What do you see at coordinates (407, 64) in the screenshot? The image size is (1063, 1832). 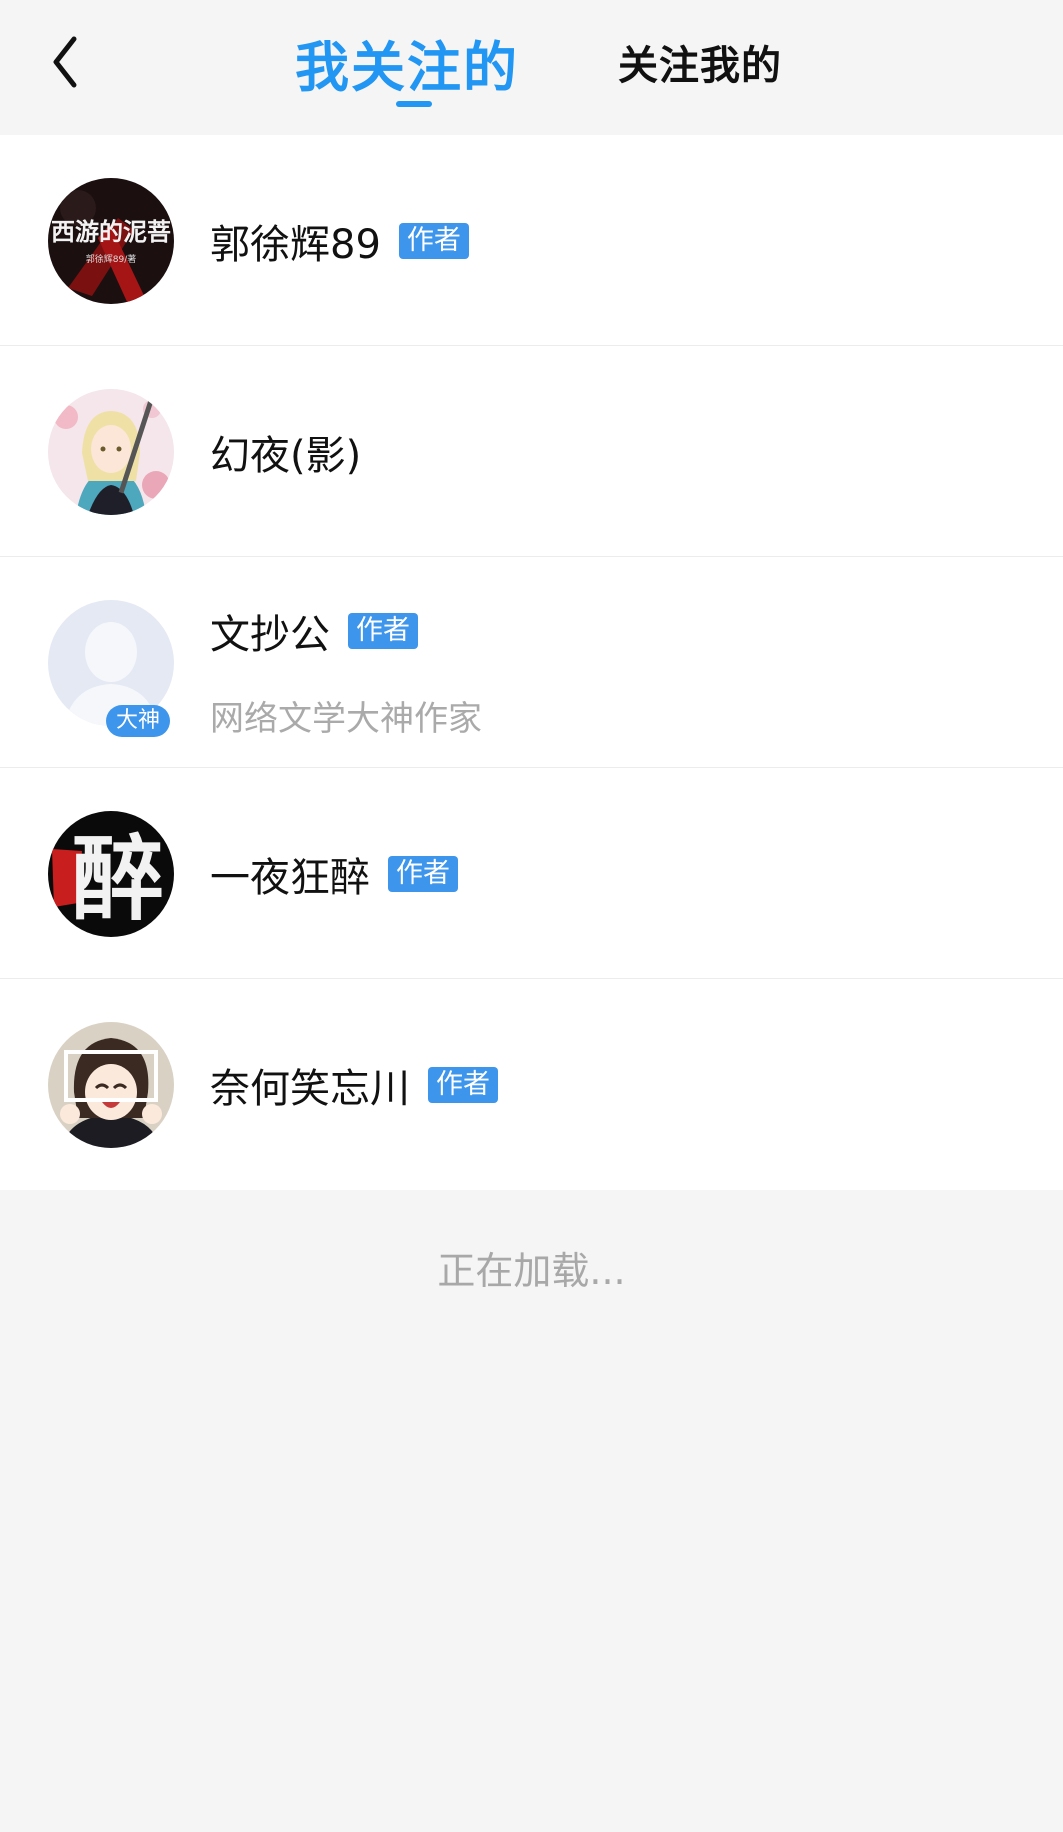 I see `tab-following: 我关注的` at bounding box center [407, 64].